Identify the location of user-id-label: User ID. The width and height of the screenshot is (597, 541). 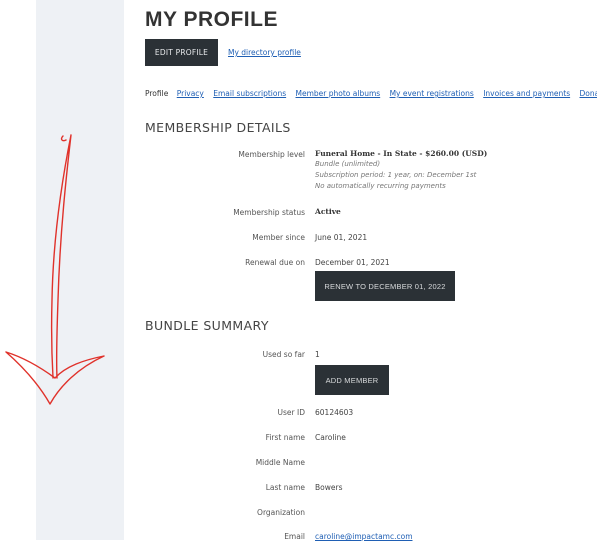
(225, 412).